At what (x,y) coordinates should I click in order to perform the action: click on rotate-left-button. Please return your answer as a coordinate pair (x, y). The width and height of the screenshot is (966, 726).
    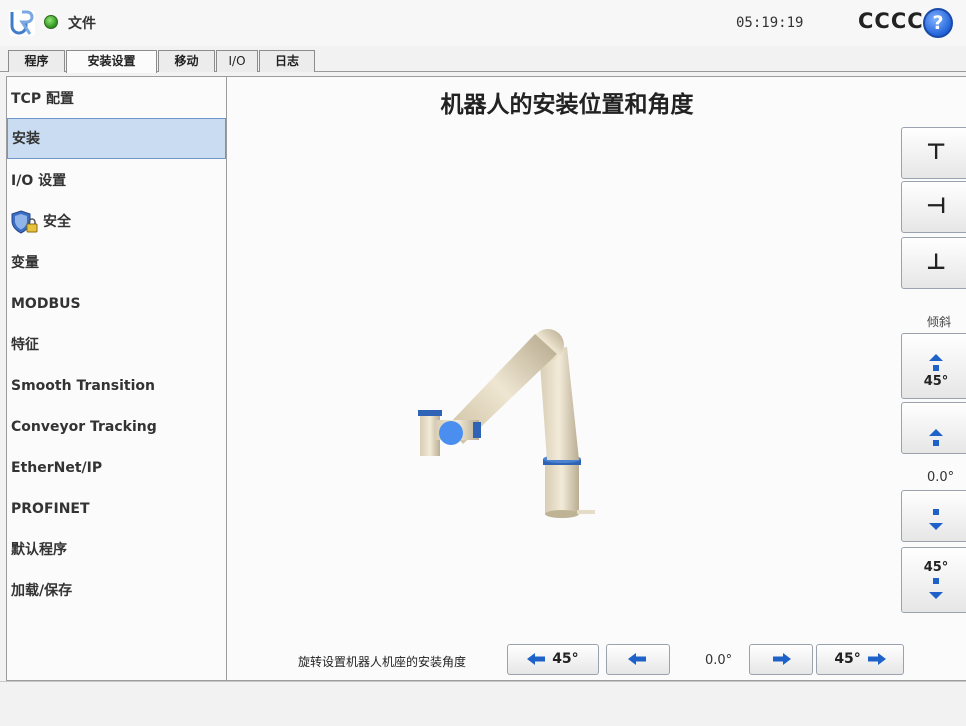
    Looking at the image, I should click on (638, 659).